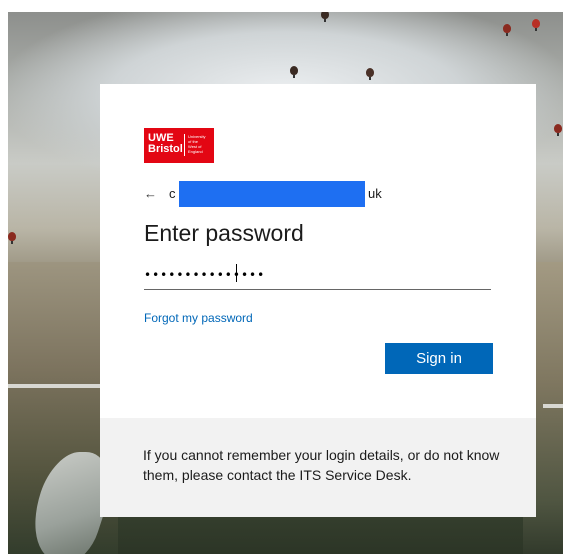 The image size is (563, 554). I want to click on account-email-end: uk, so click(375, 193).